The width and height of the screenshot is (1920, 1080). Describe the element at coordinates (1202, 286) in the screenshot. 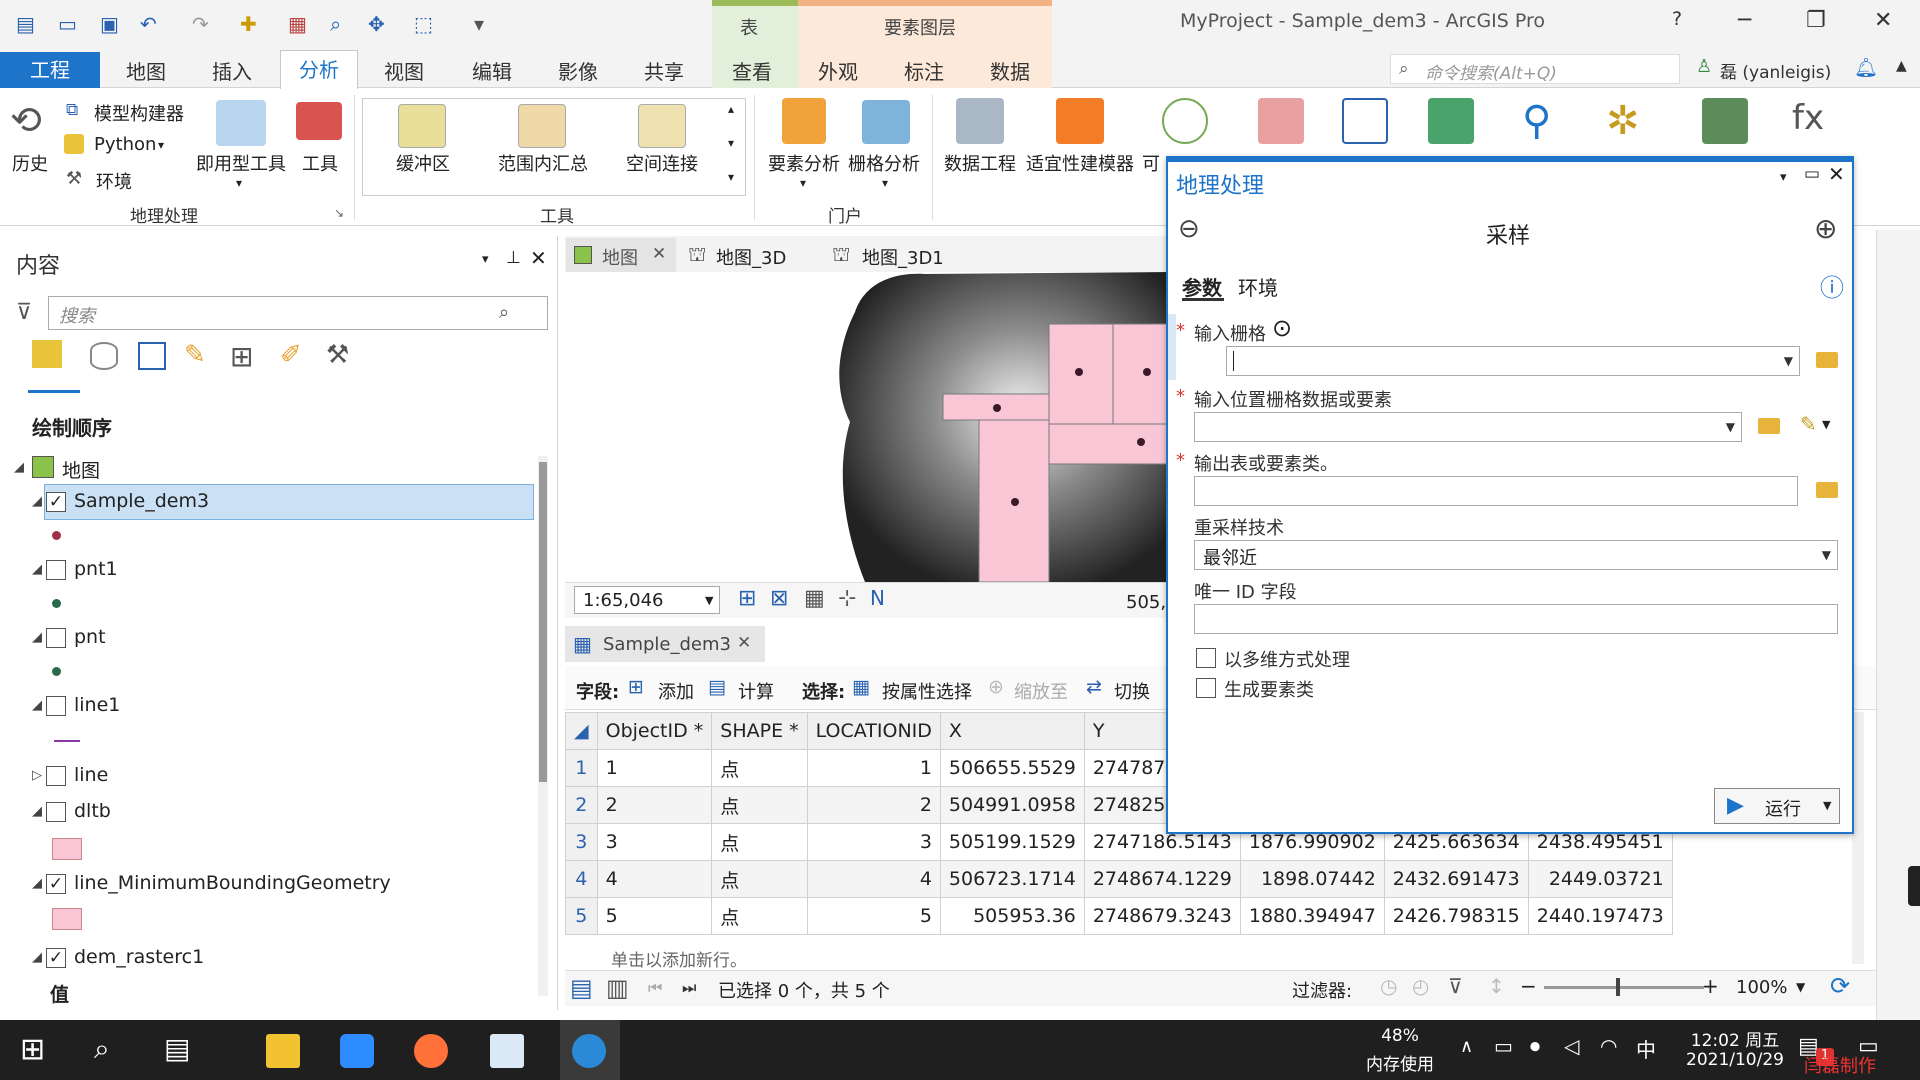

I see `tab-parameters: 参数` at that location.